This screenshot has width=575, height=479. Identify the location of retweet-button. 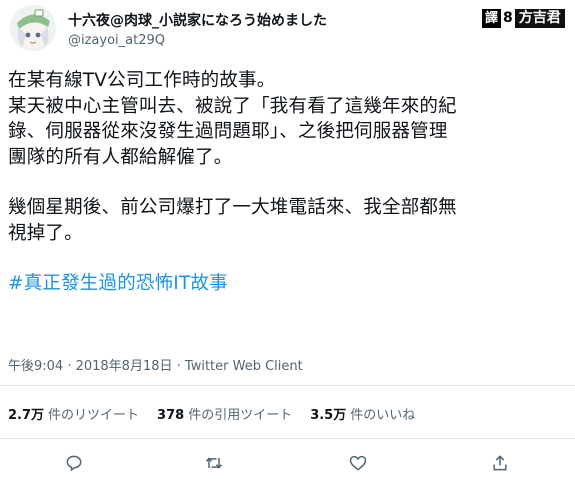
(214, 463).